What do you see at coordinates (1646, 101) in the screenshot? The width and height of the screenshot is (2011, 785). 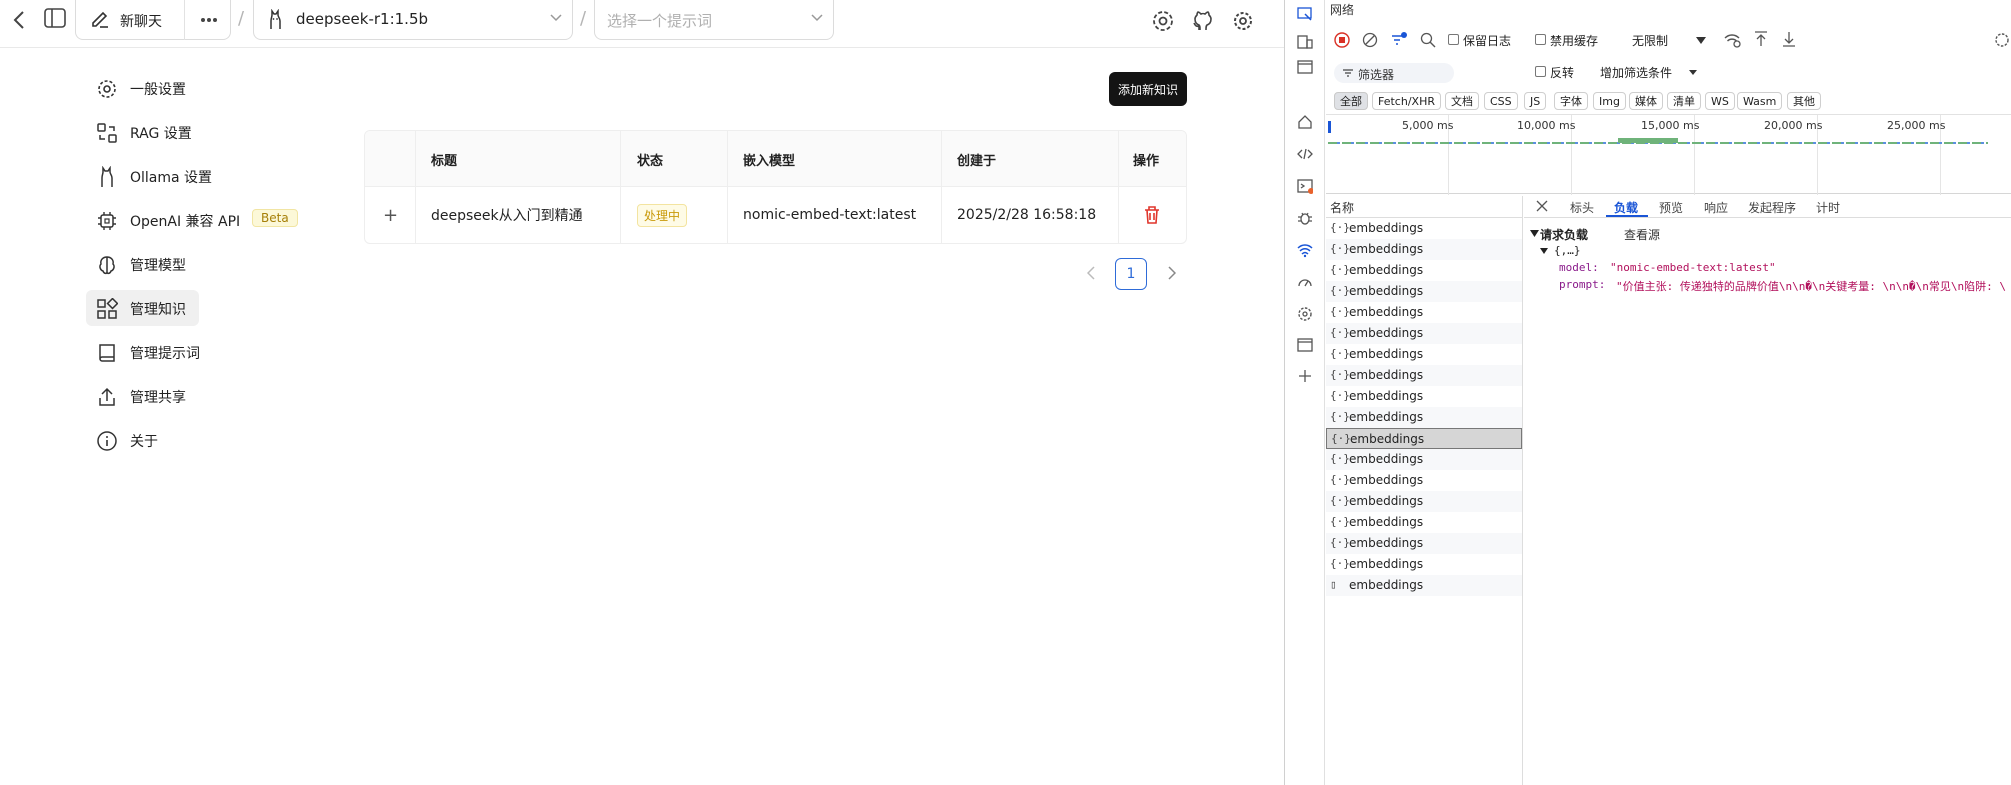 I see `type-filter-media: 媒体` at bounding box center [1646, 101].